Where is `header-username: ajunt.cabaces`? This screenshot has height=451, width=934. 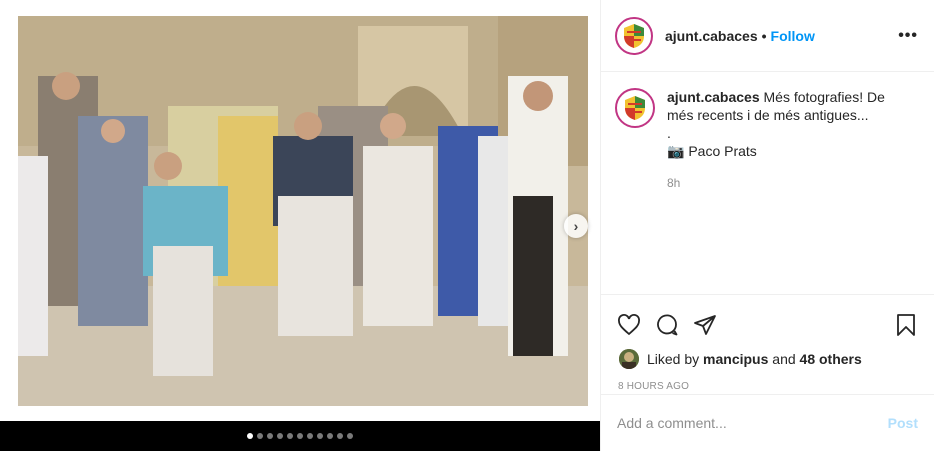
header-username: ajunt.cabaces is located at coordinates (711, 36).